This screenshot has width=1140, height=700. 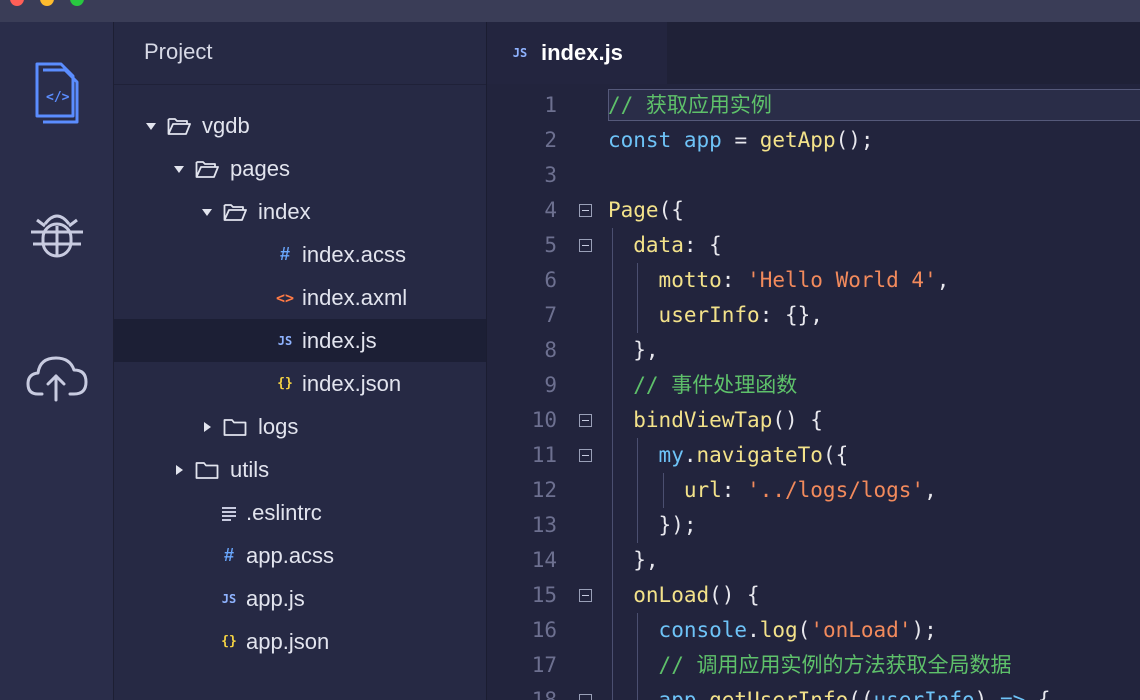 I want to click on activity-bar: </>, so click(x=57, y=361).